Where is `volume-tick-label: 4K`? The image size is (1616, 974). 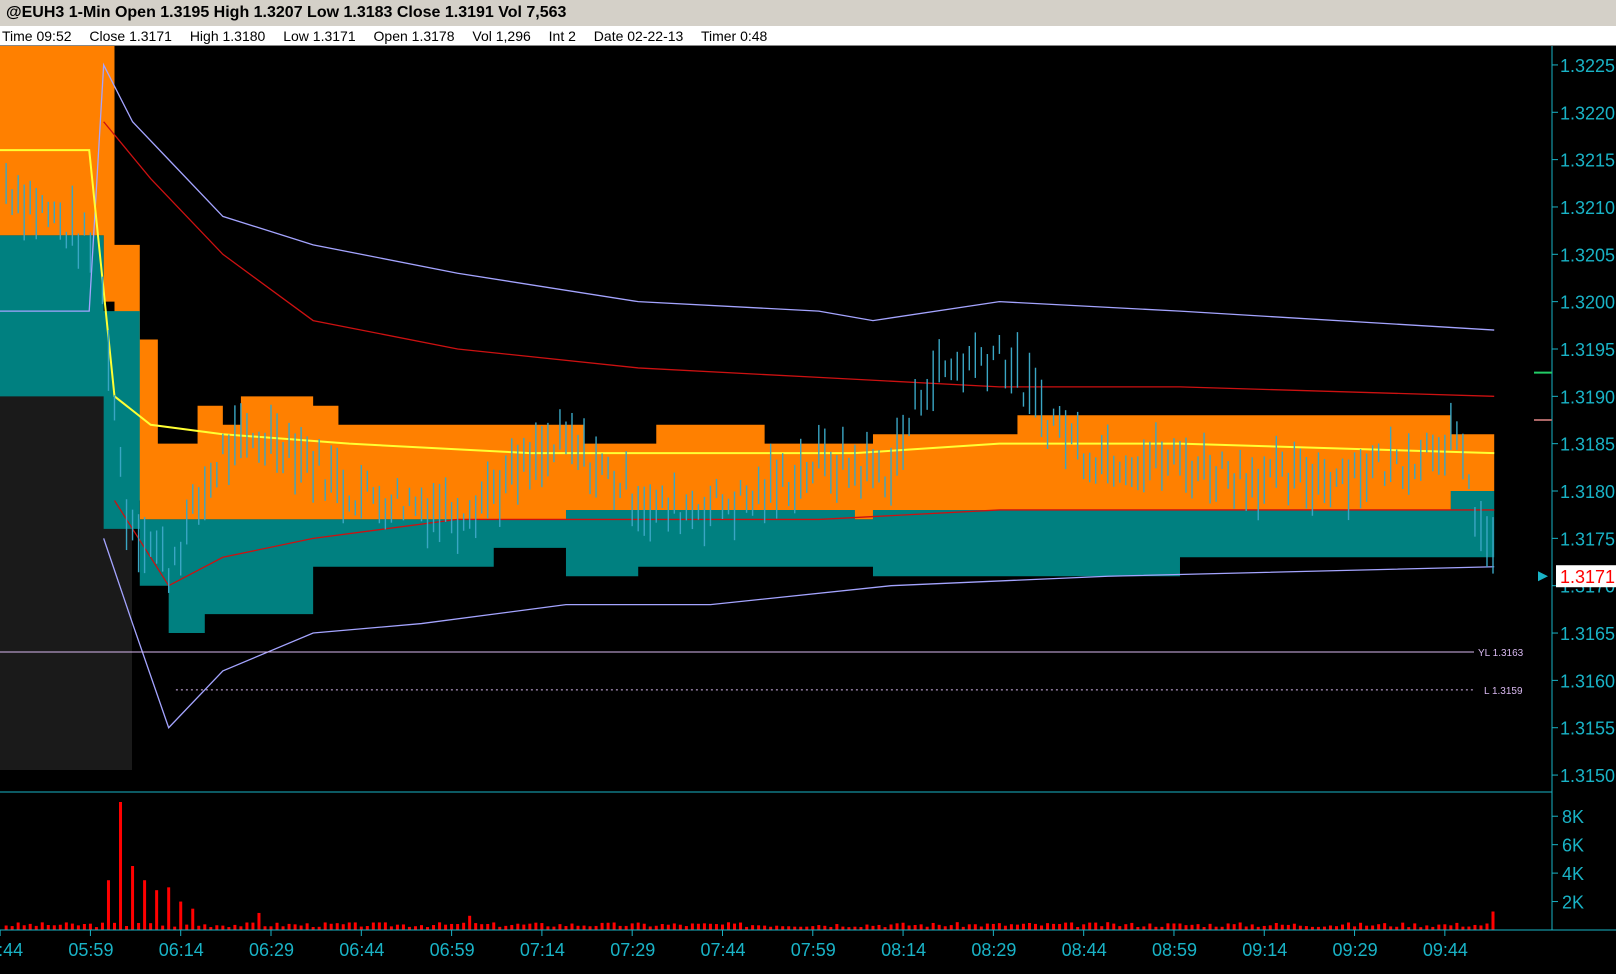 volume-tick-label: 4K is located at coordinates (1573, 874).